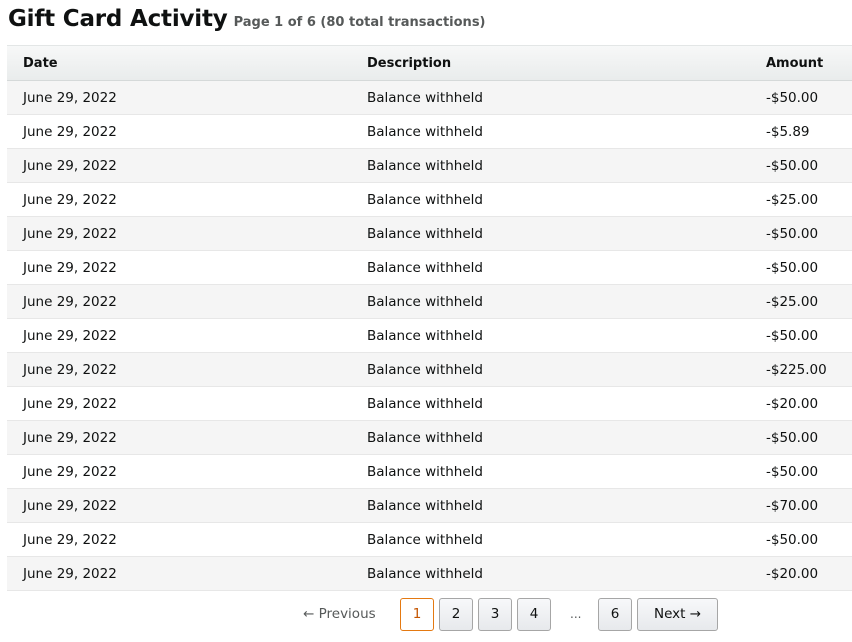  Describe the element at coordinates (40, 63) in the screenshot. I see `column-header-date: Date` at that location.